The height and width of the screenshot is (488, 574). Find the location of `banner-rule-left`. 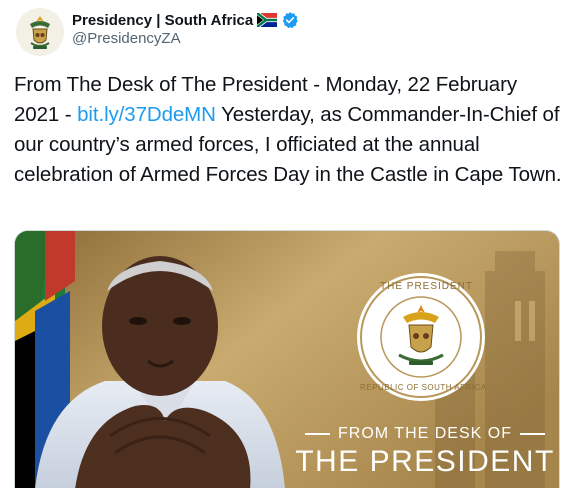

banner-rule-left is located at coordinates (318, 434).